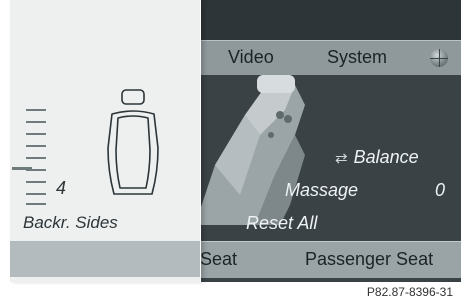  What do you see at coordinates (5, 141) in the screenshot?
I see `left-edge` at bounding box center [5, 141].